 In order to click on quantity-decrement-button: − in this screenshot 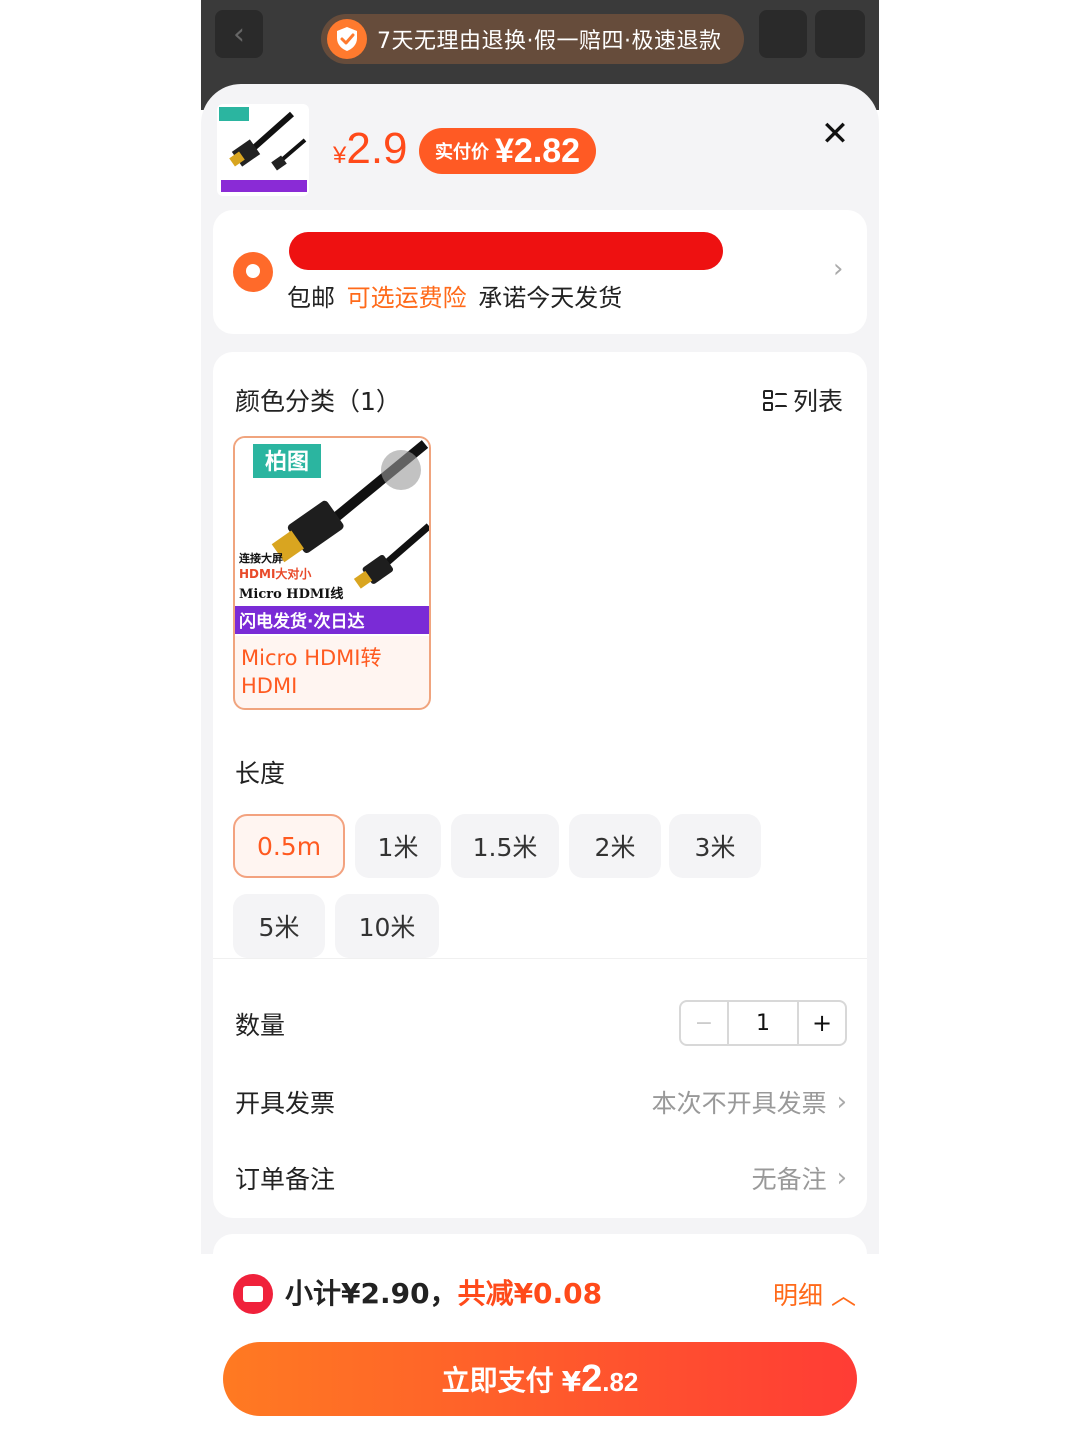, I will do `click(705, 1023)`.